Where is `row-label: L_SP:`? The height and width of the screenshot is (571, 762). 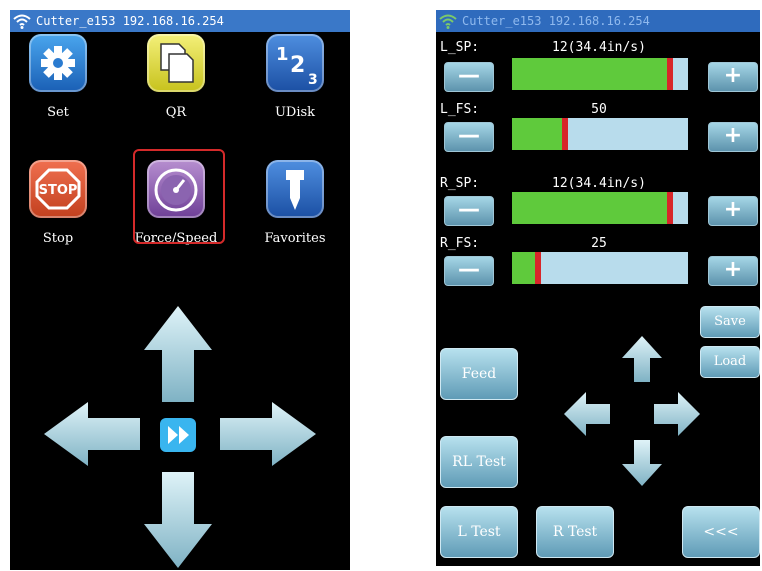
row-label: L_SP: is located at coordinates (460, 47).